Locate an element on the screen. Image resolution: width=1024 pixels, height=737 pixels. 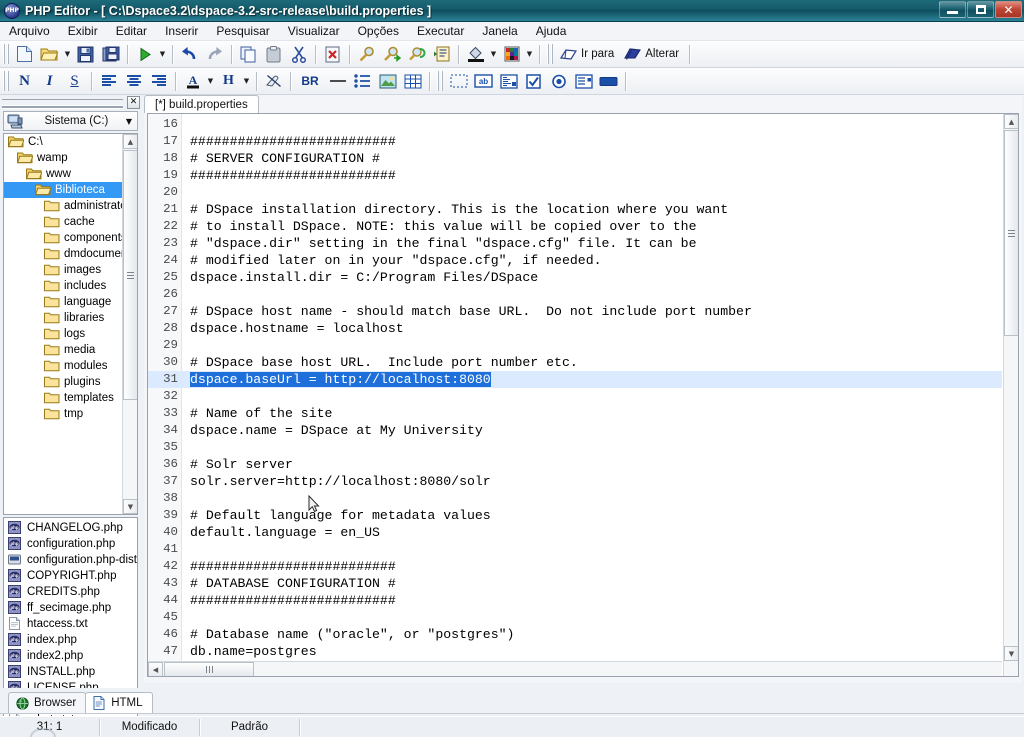
code-line: 29 is located at coordinates (575, 345).